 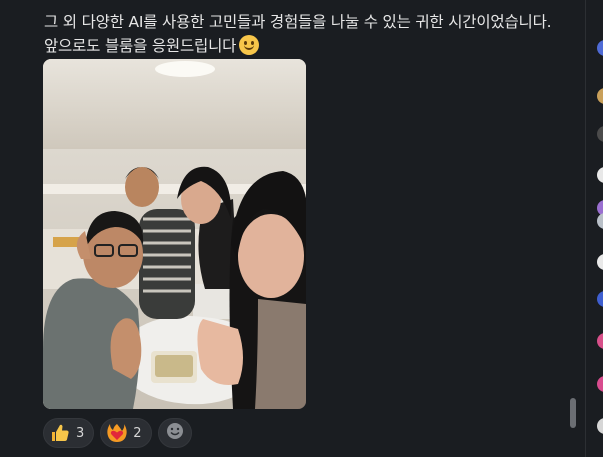 I want to click on reaction-heart-on-fire: 2, so click(x=126, y=433).